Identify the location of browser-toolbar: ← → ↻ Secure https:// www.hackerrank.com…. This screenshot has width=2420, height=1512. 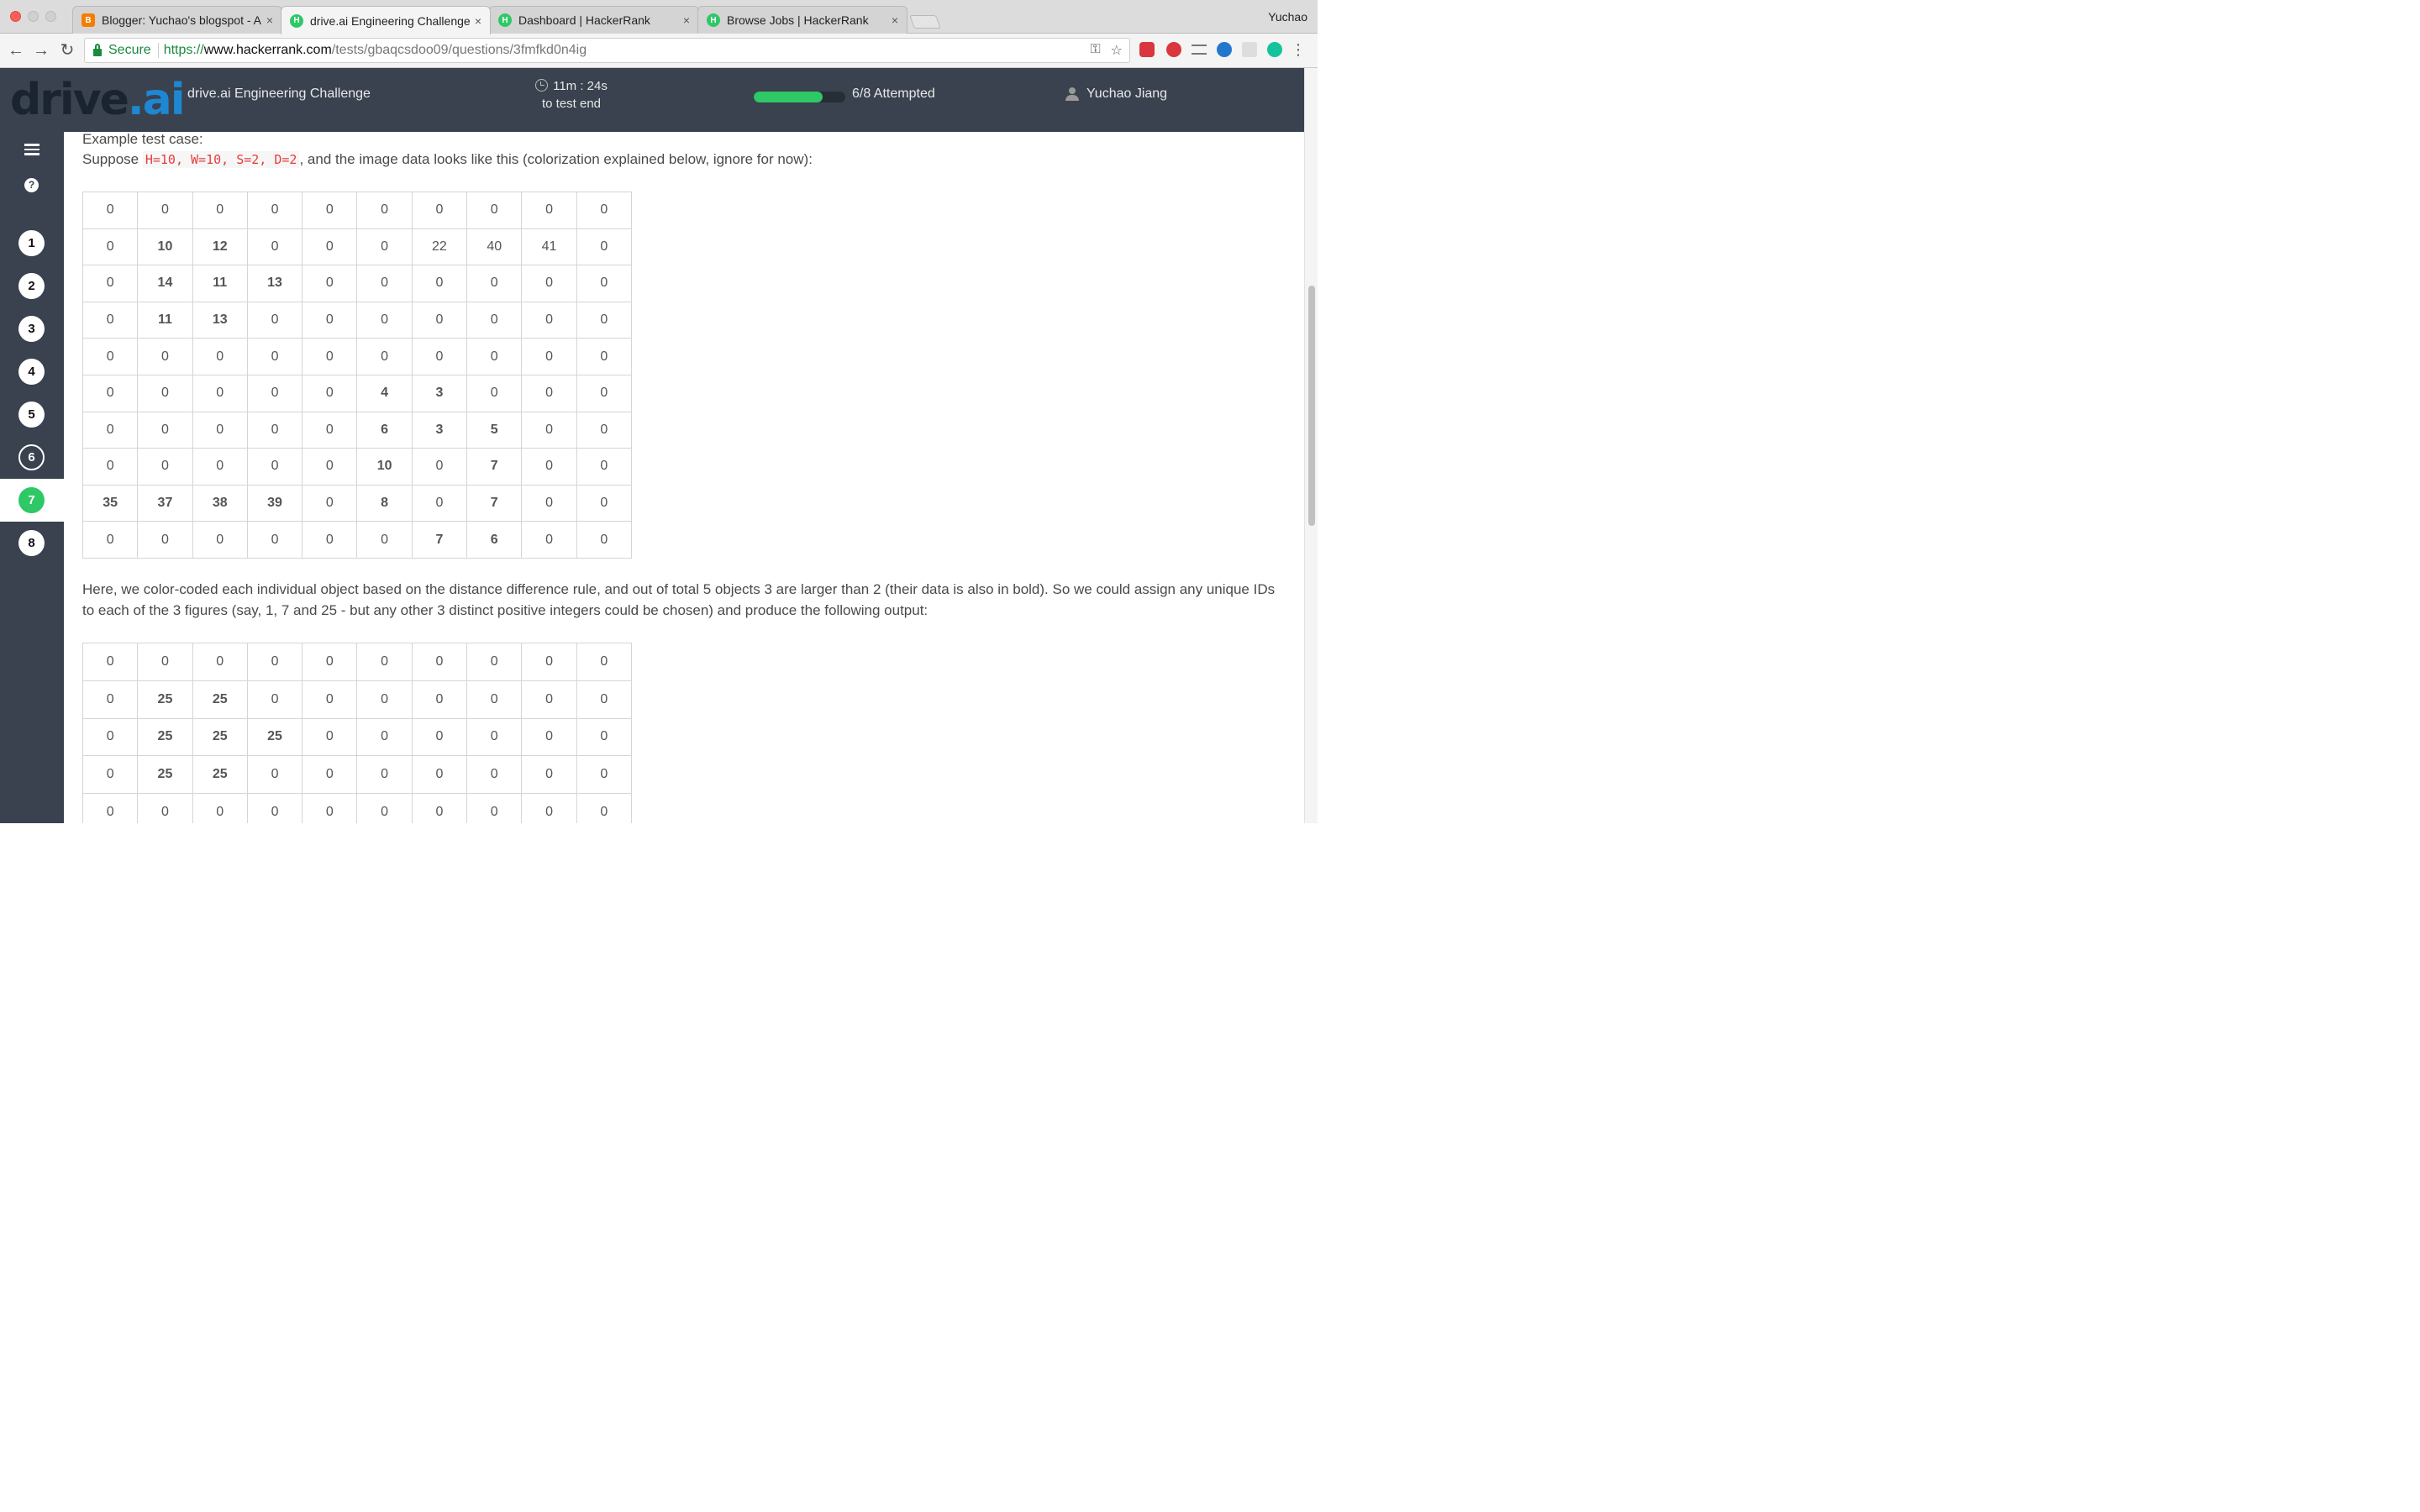
(659, 51).